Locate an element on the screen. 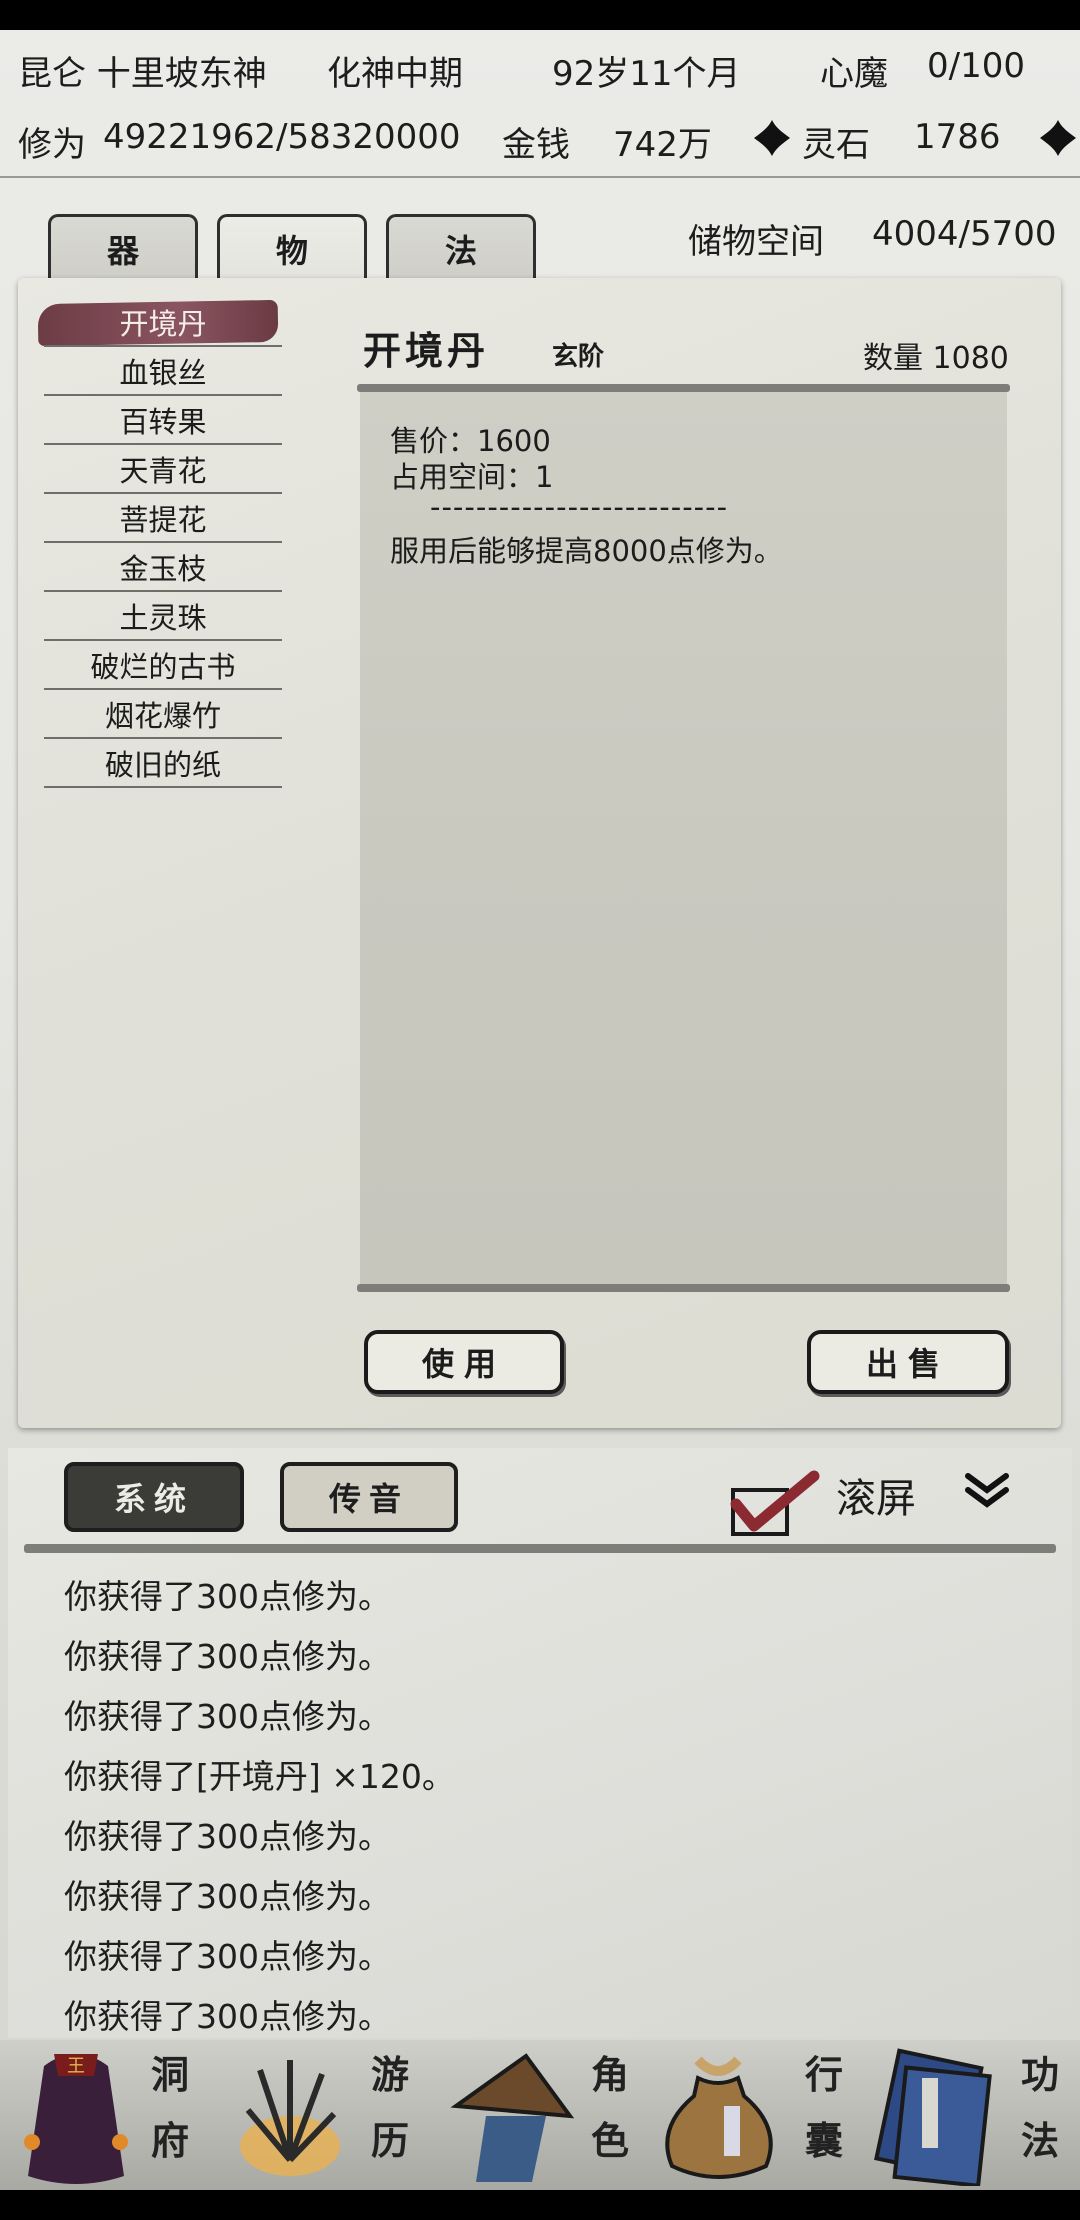 Image resolution: width=1080 pixels, height=2220 pixels. status-bar is located at coordinates (540, 15).